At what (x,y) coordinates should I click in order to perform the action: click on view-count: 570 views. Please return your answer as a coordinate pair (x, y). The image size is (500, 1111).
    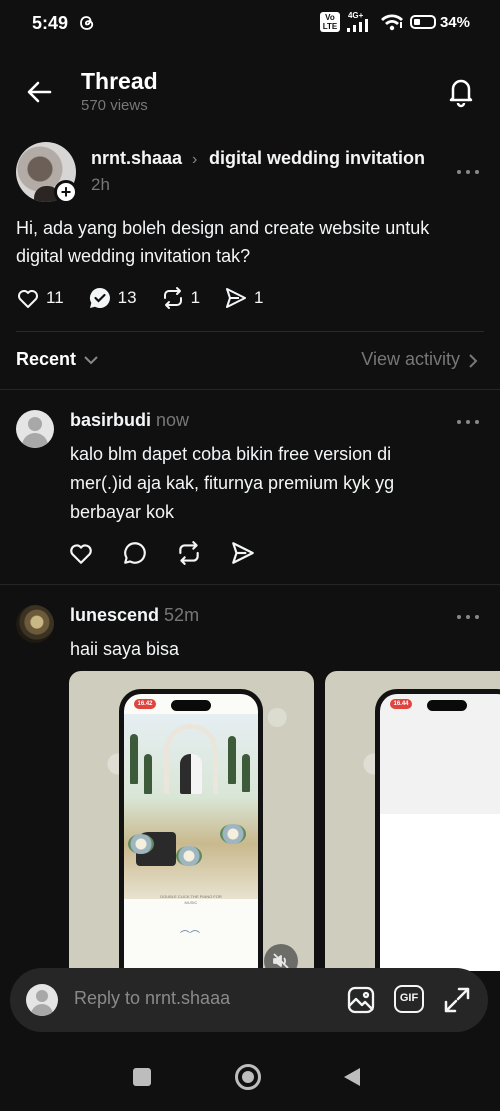
    Looking at the image, I should click on (114, 105).